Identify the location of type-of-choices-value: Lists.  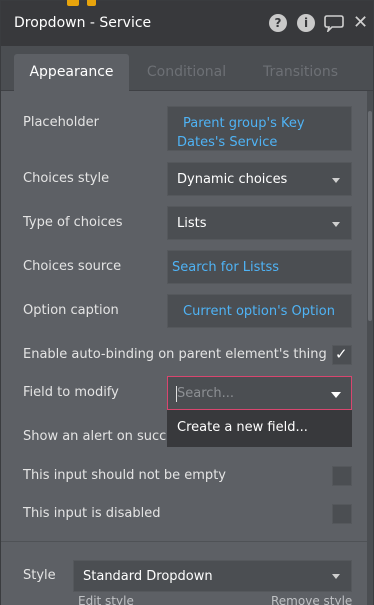
(192, 223).